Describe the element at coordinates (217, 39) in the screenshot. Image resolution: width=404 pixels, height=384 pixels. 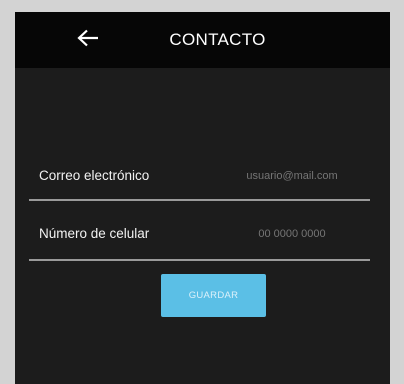
I see `page-title: CONTACTO` at that location.